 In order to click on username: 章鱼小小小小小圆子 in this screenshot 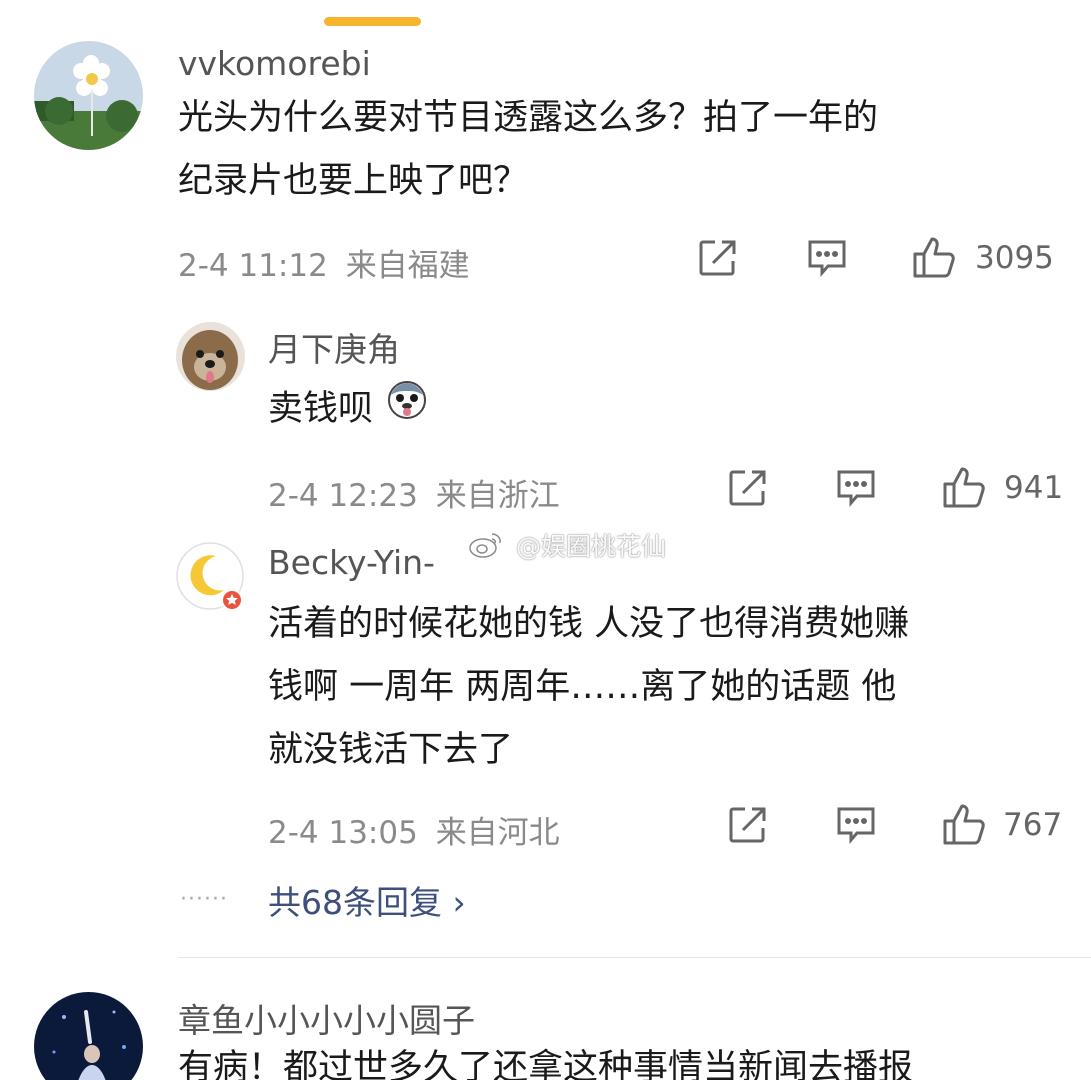, I will do `click(326, 1018)`.